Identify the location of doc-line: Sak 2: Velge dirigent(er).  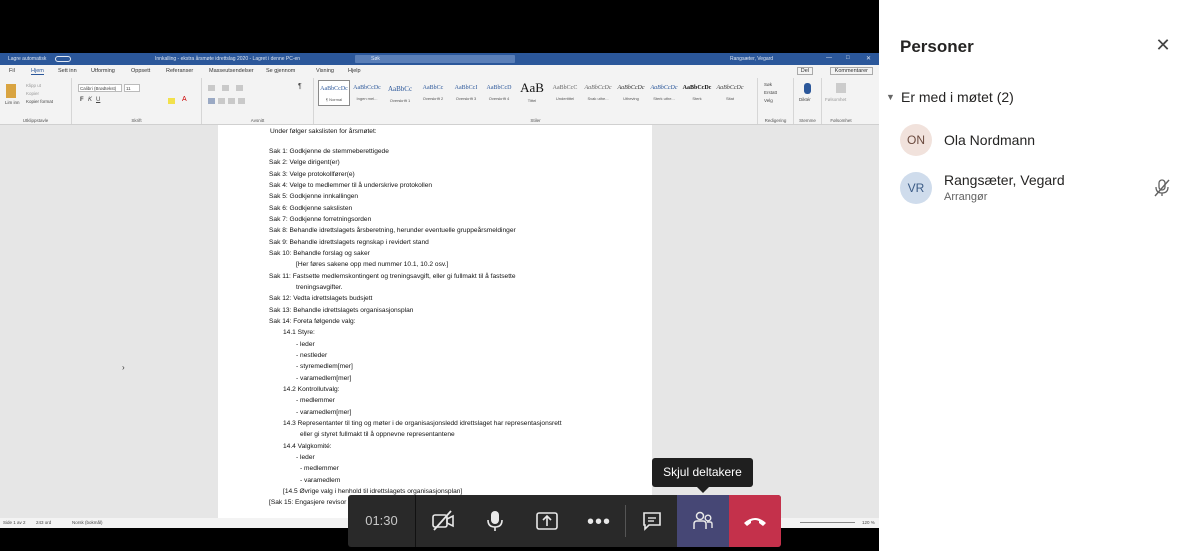
(304, 162).